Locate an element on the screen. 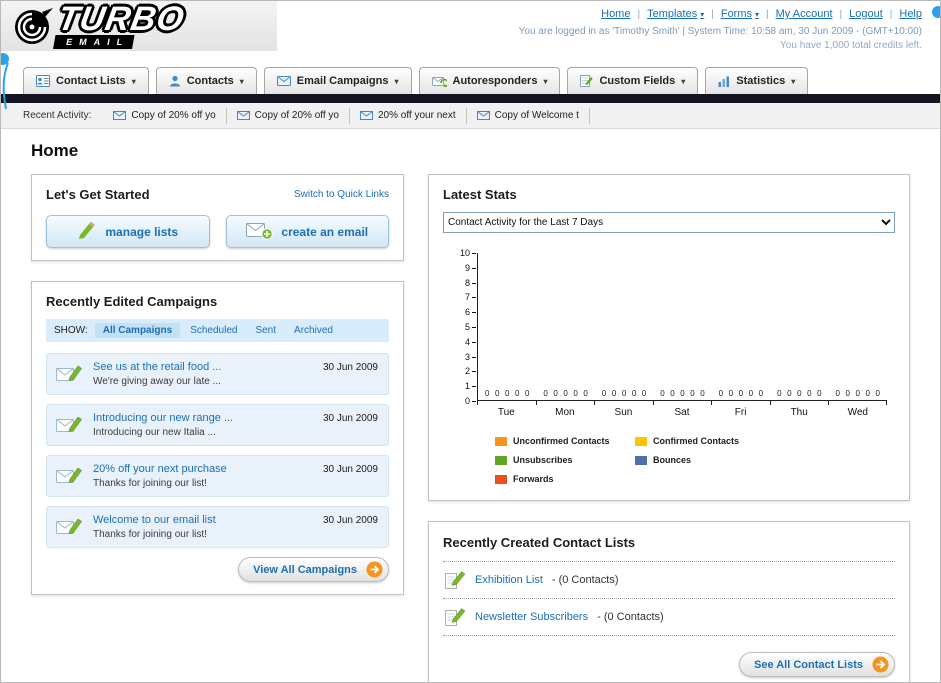 Image resolution: width=941 pixels, height=683 pixels. x-axis-label: Thu is located at coordinates (799, 409).